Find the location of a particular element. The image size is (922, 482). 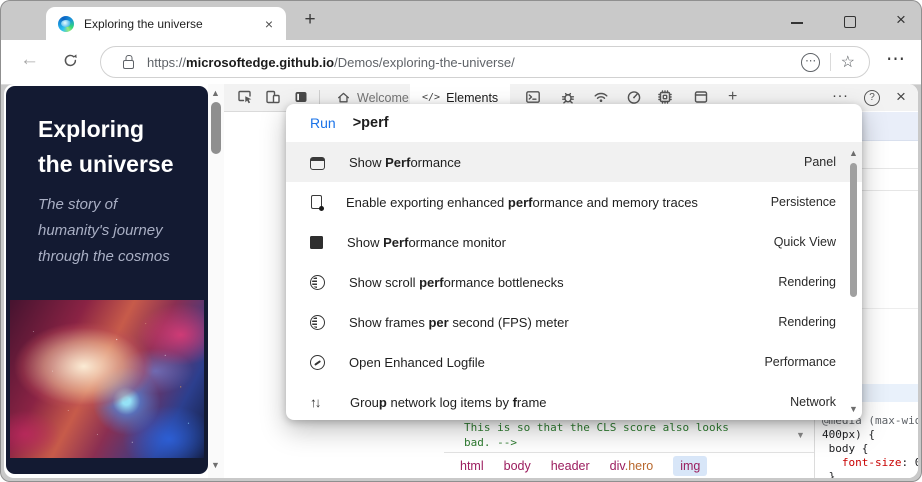

page-title-line1: Exploring is located at coordinates (91, 129).